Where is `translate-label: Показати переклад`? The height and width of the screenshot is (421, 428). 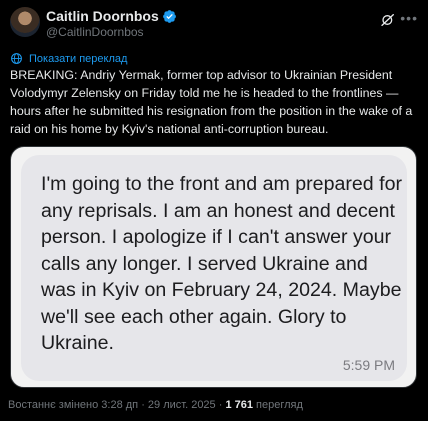
translate-label: Показати переклад is located at coordinates (78, 59).